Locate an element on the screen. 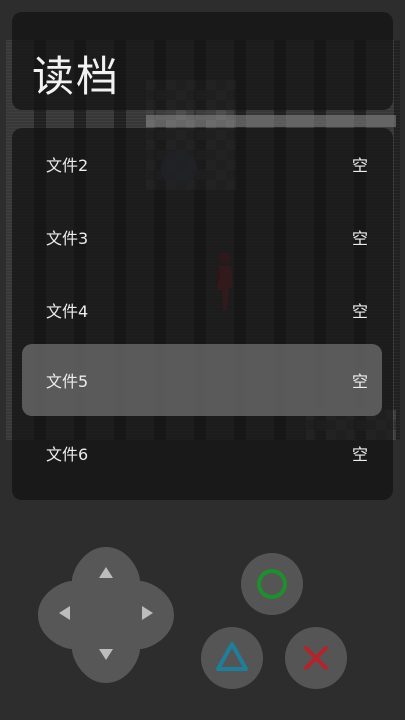 The height and width of the screenshot is (720, 405). list-item-file-4: 文件4 空 is located at coordinates (202, 310).